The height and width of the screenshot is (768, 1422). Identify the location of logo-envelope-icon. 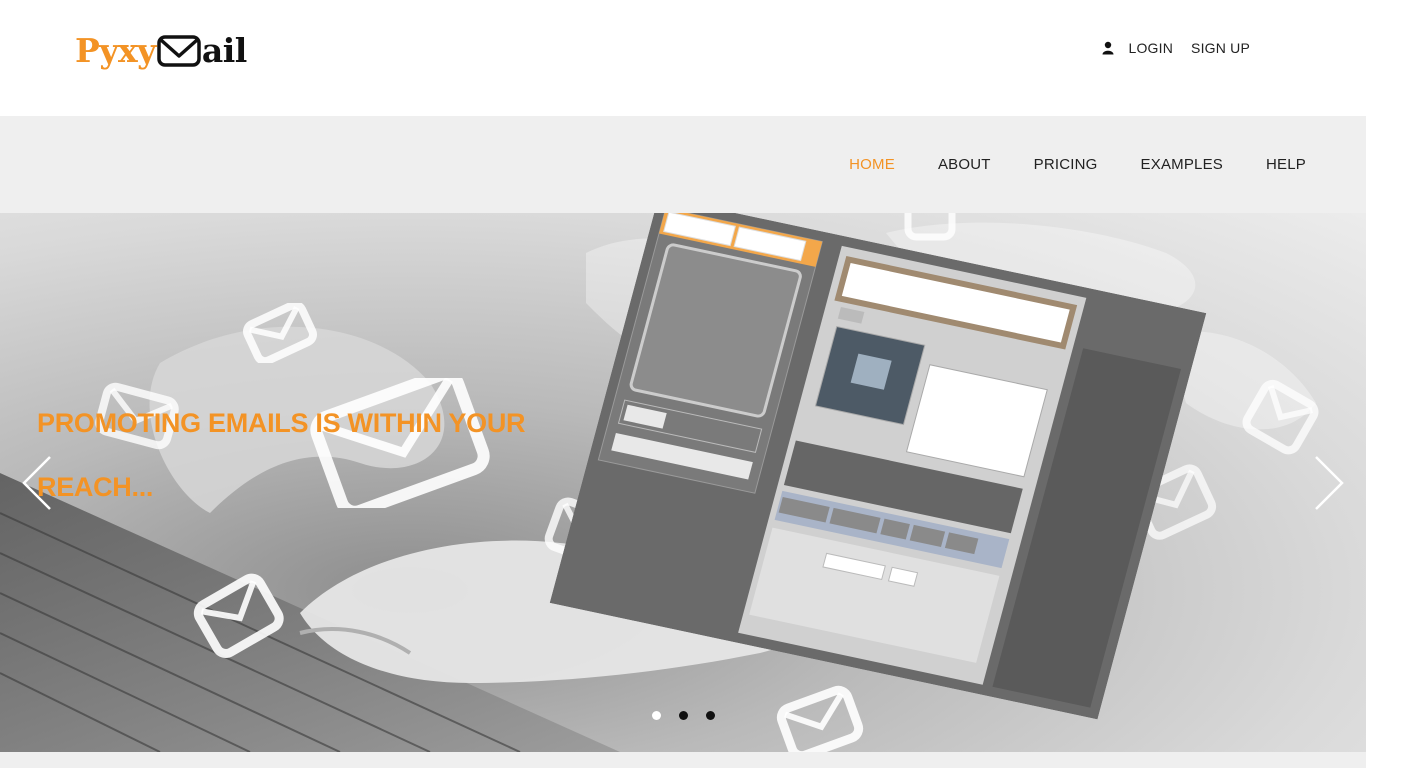
(179, 50).